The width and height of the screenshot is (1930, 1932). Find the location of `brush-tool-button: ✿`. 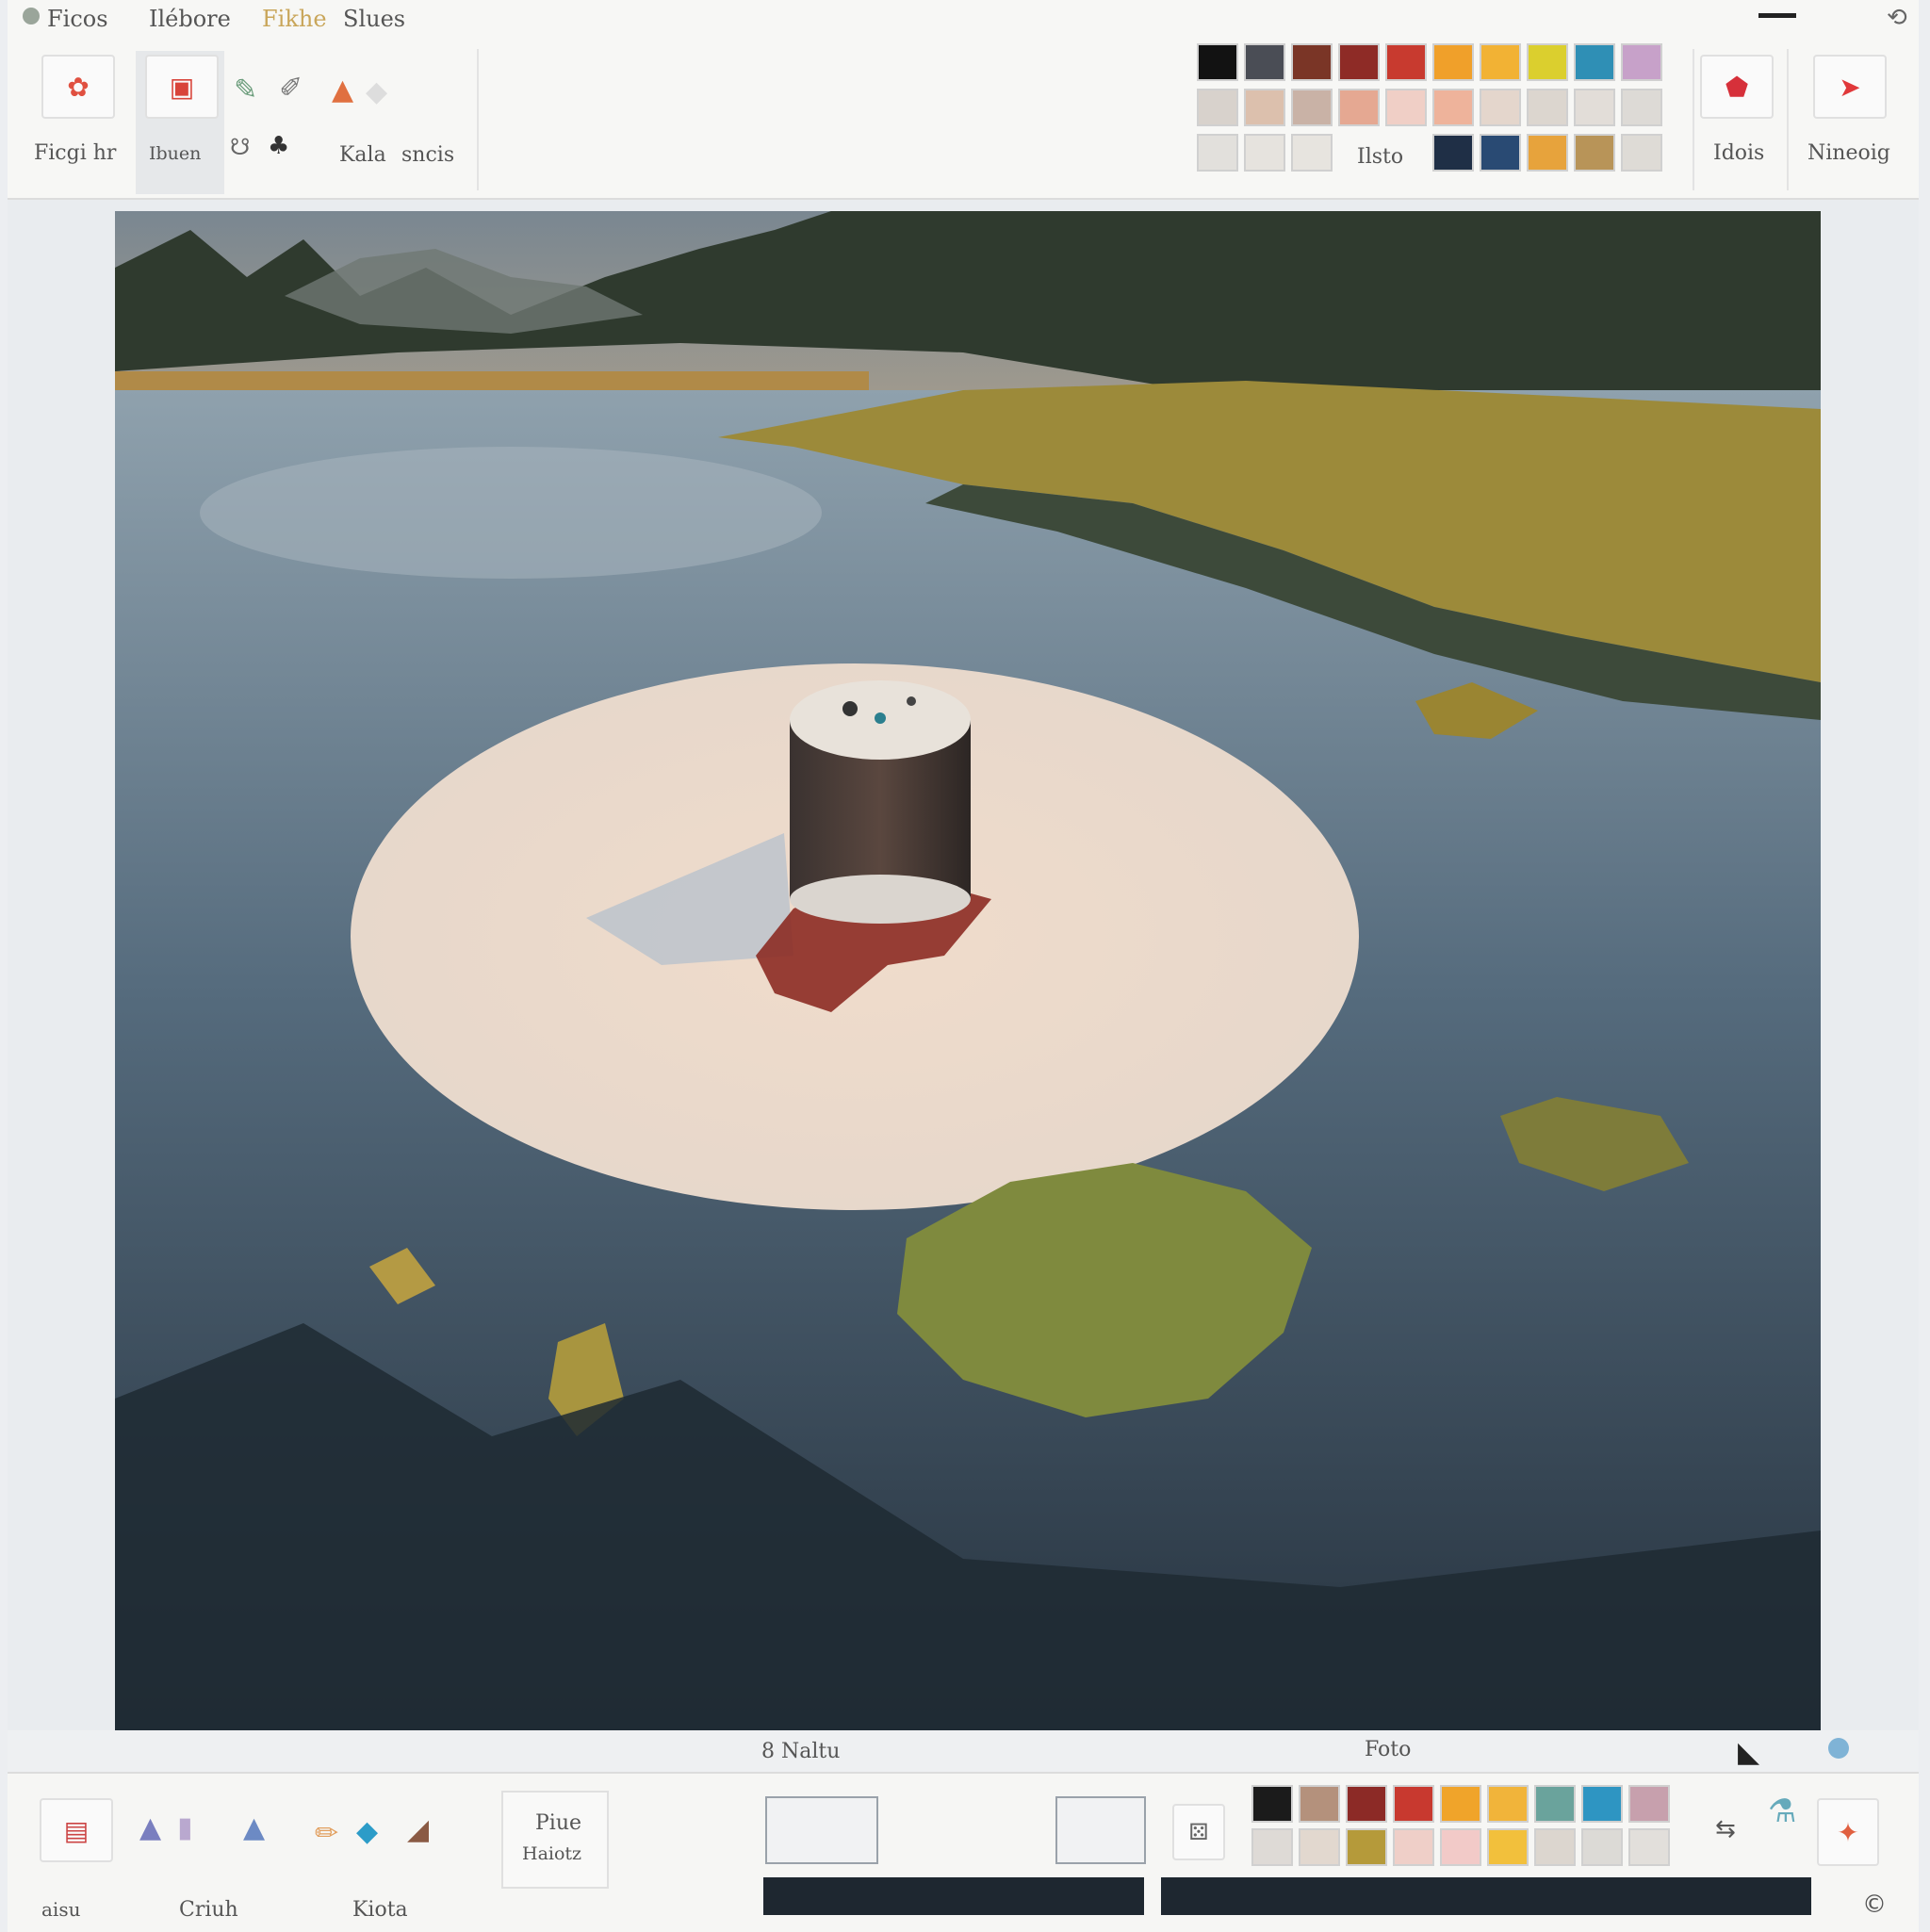

brush-tool-button: ✿ is located at coordinates (78, 87).